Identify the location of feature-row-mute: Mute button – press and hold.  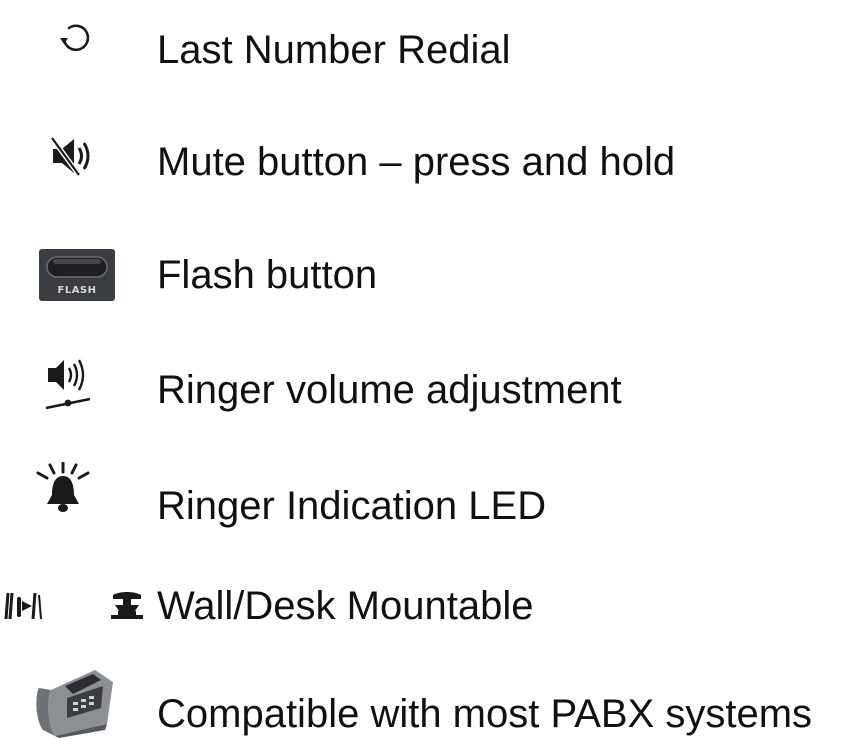
(431, 158).